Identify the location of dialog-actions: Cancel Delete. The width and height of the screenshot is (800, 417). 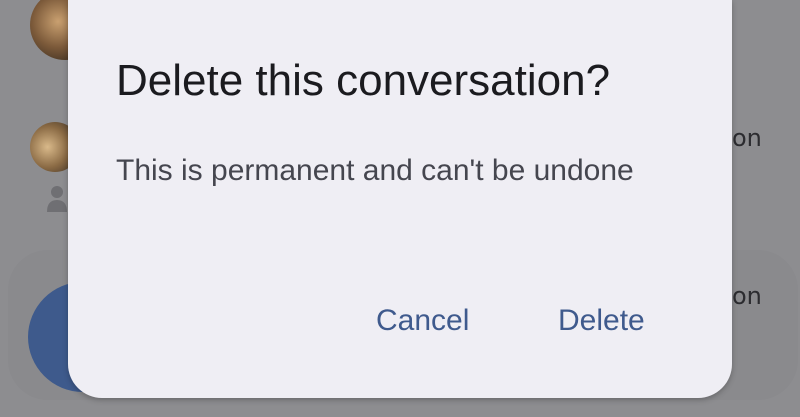
(400, 321).